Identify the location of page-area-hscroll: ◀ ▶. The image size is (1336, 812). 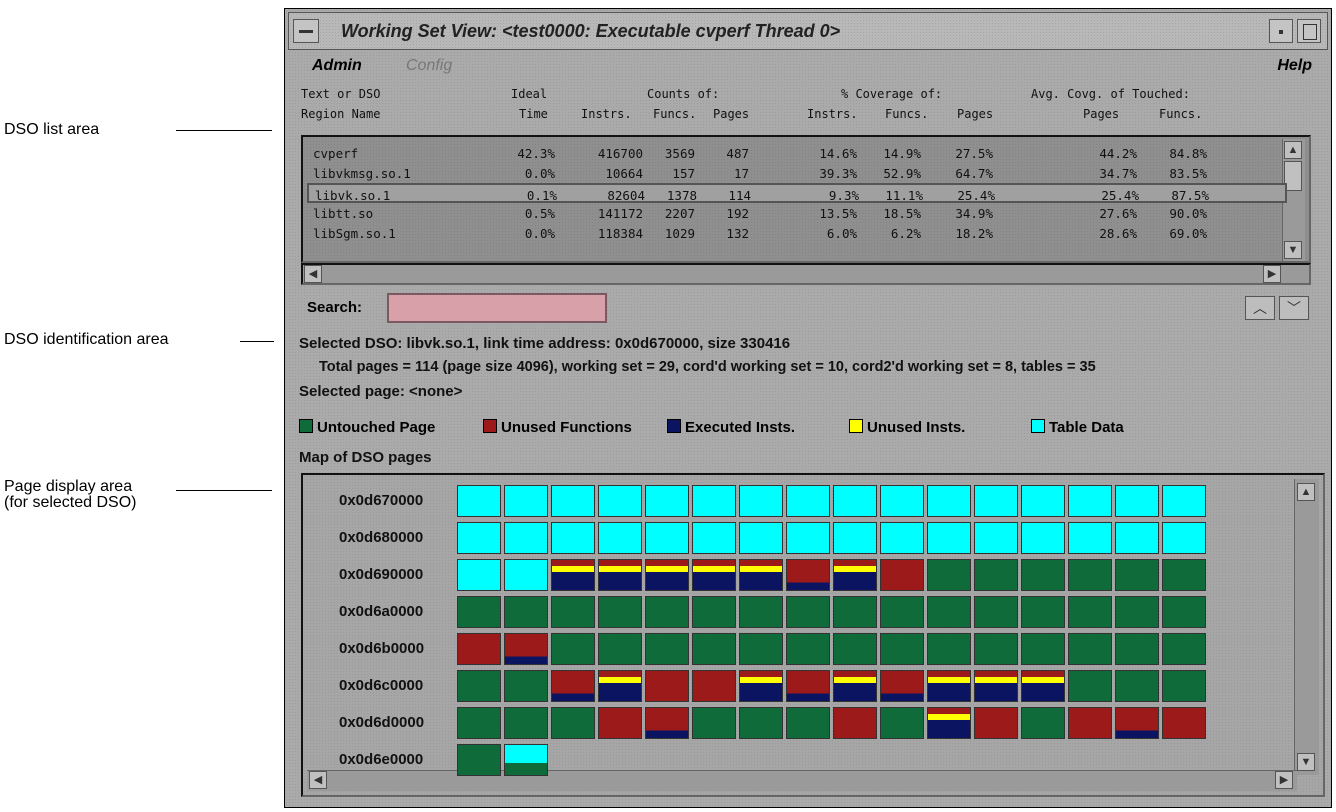
(802, 780).